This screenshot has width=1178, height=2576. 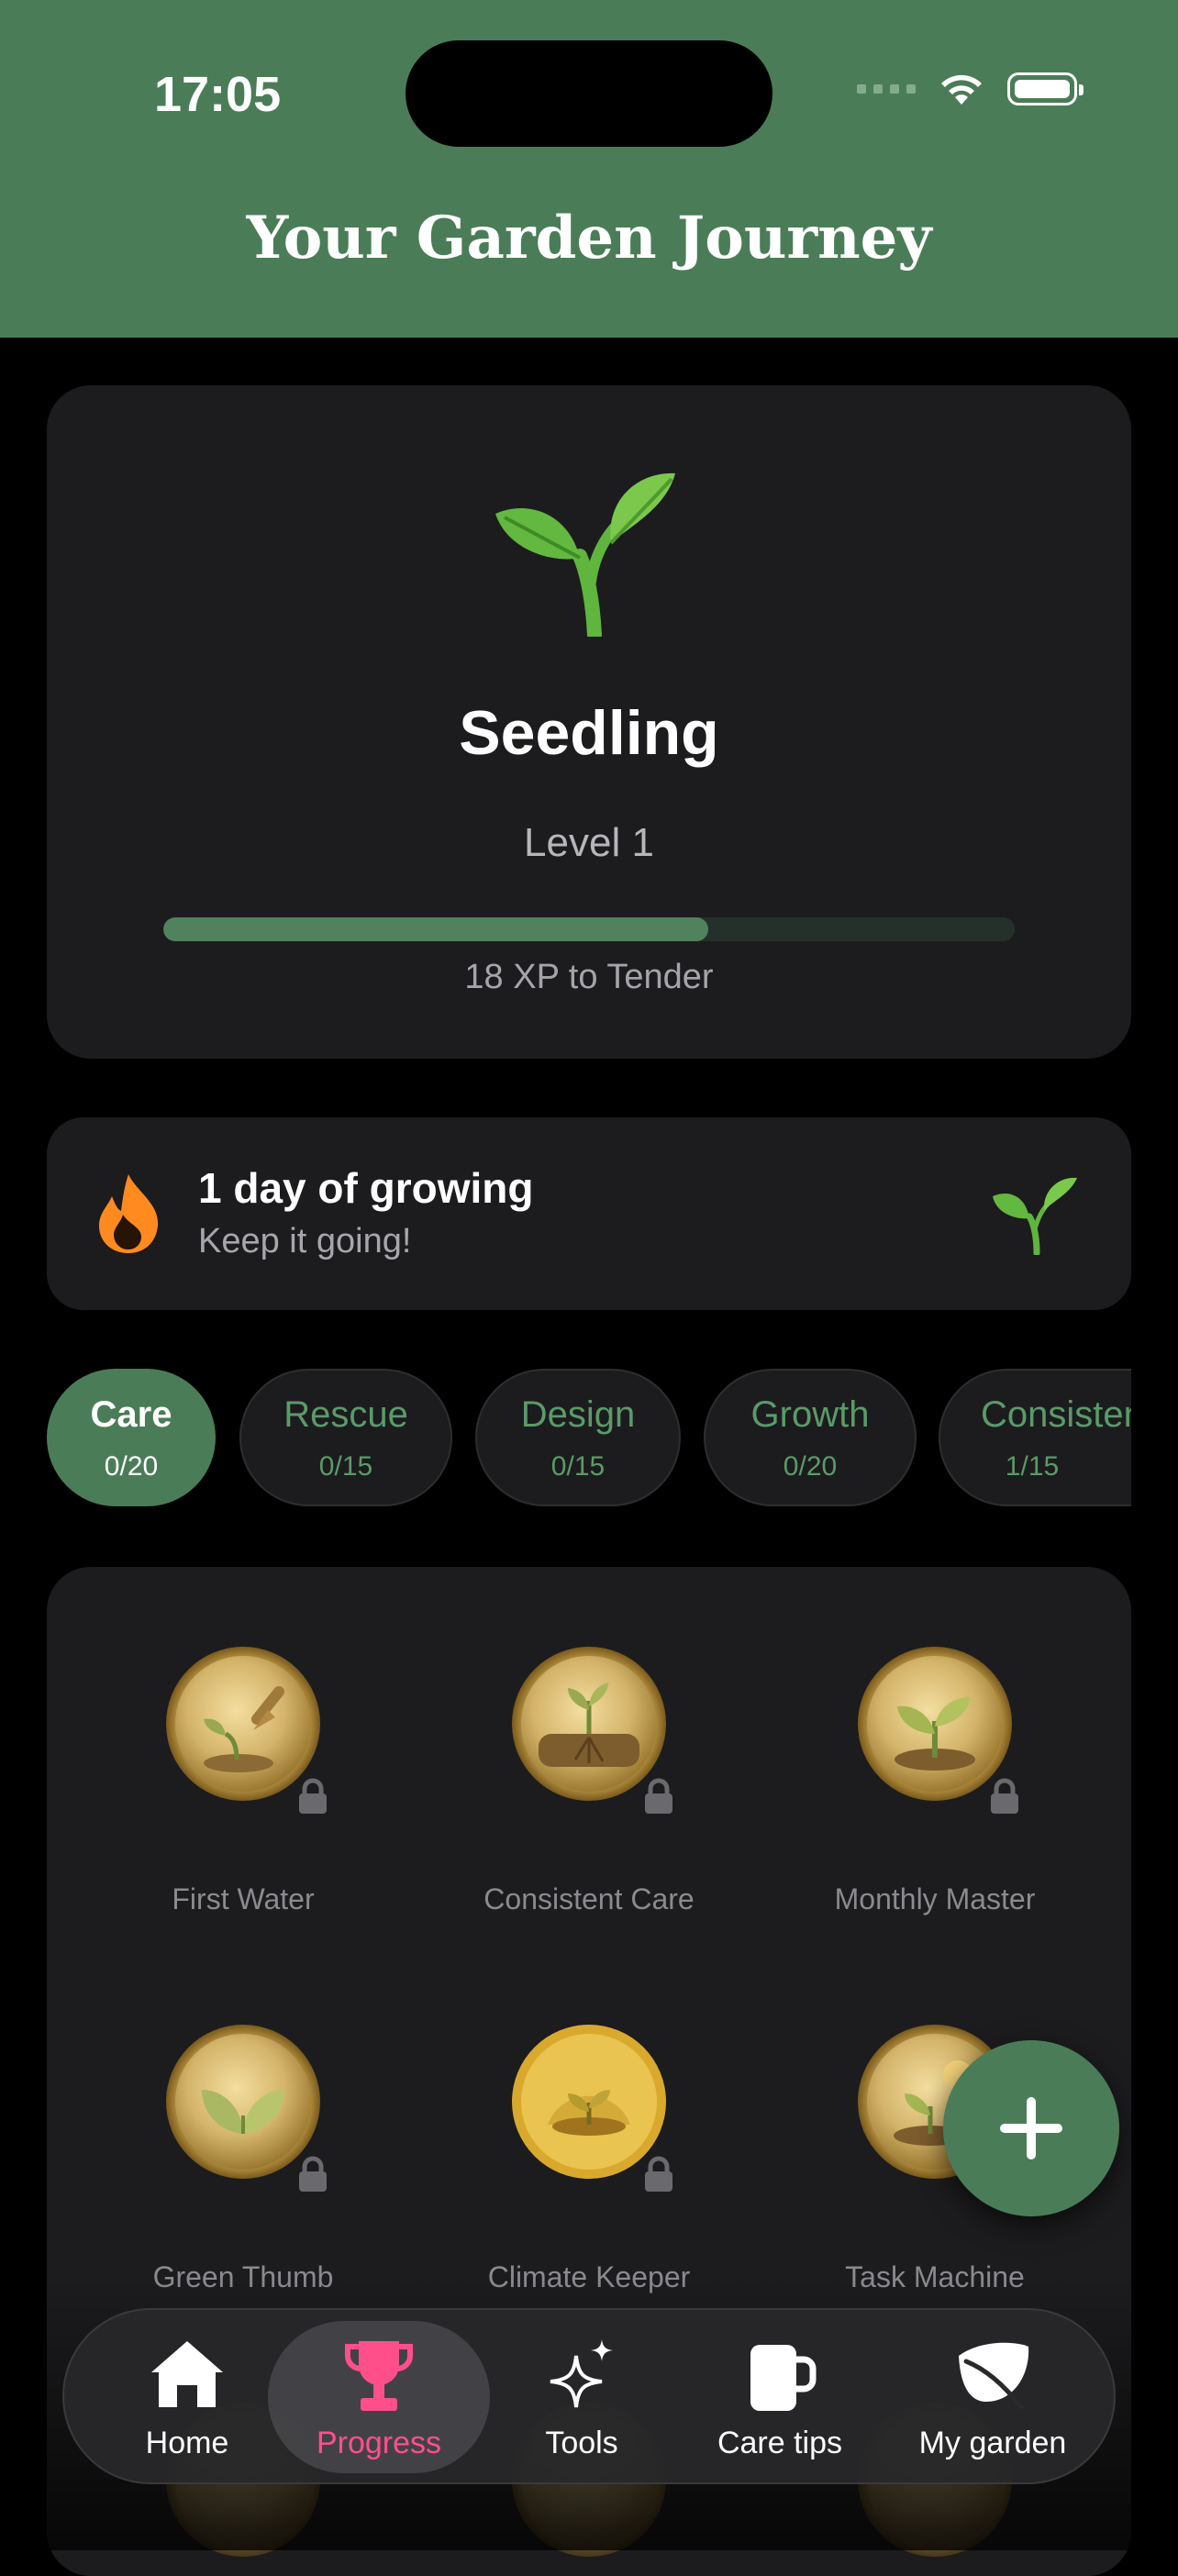 I want to click on streak-card, so click(x=589, y=1213).